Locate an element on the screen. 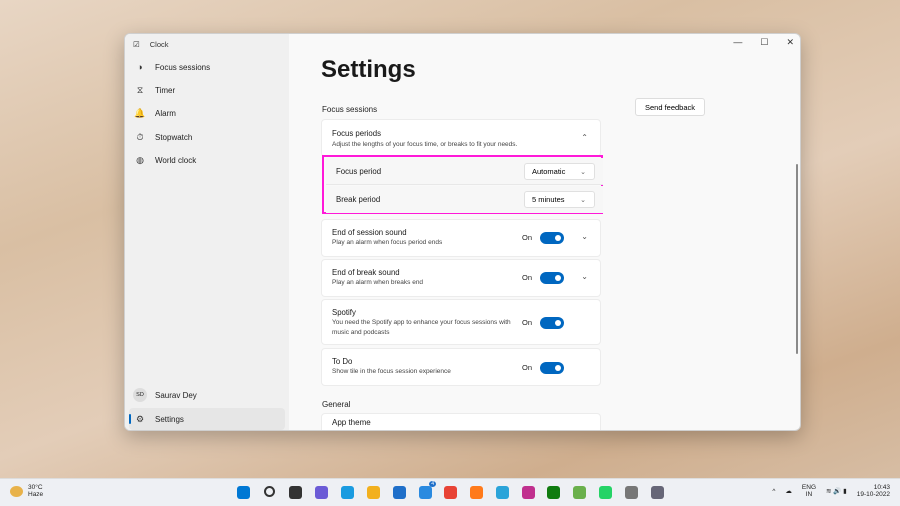 The width and height of the screenshot is (900, 506). scrollbar is located at coordinates (797, 259).